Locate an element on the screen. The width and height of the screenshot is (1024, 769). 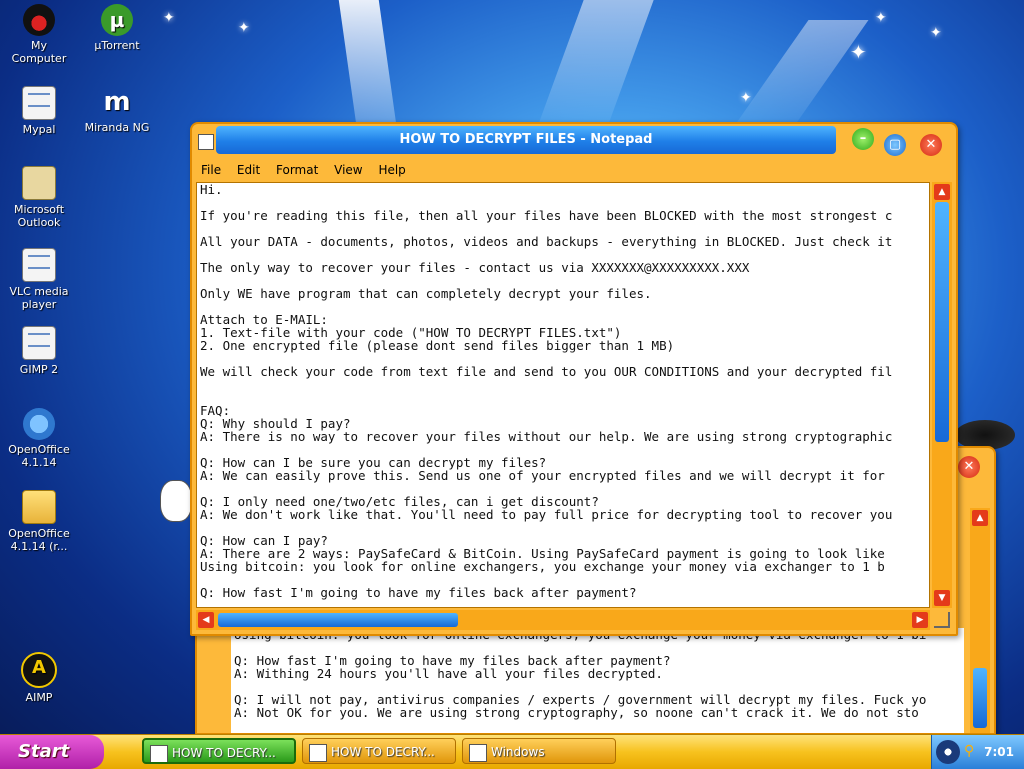
resize-grip-icon is located at coordinates (942, 620).